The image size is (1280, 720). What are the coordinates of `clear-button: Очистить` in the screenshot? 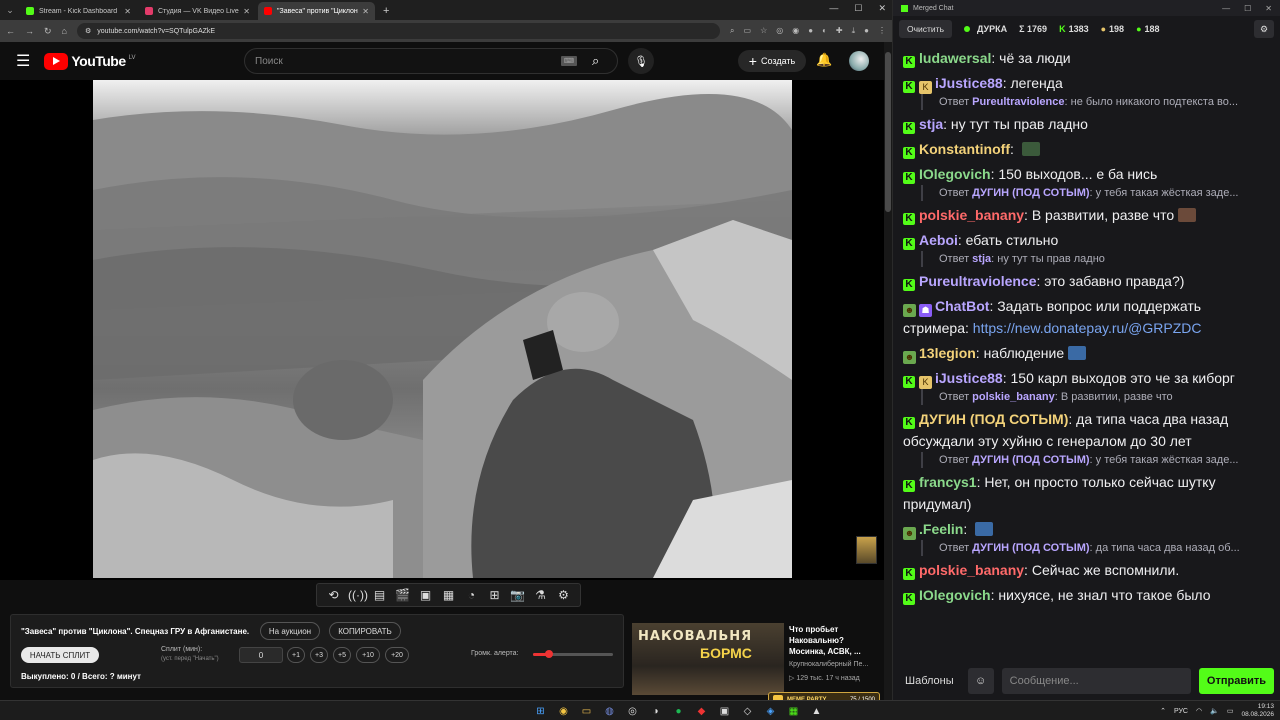 It's located at (926, 29).